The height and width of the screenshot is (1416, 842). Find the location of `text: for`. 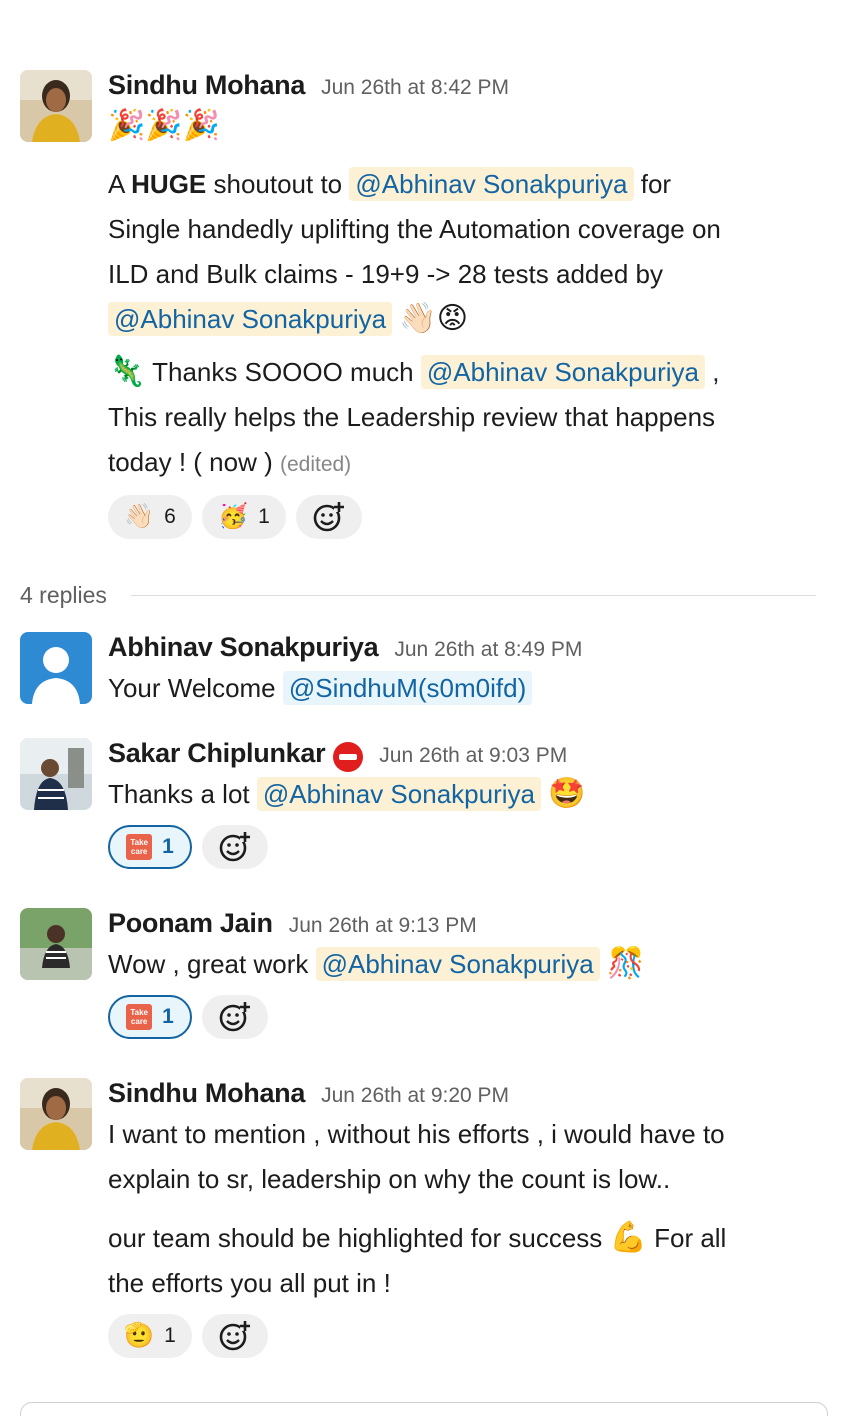

text: for is located at coordinates (652, 184).